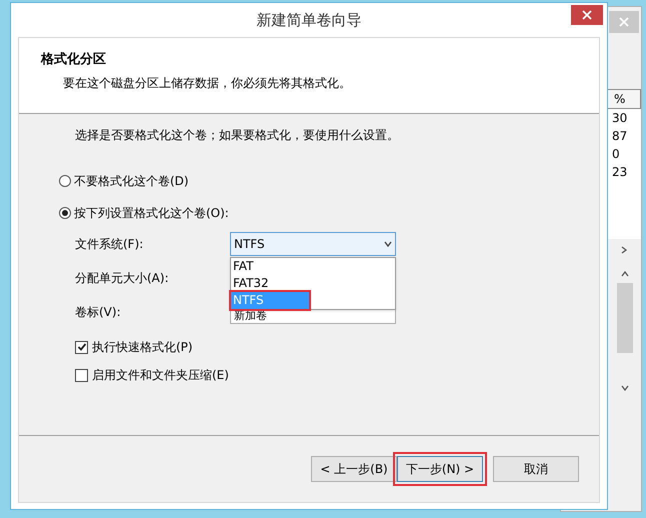 The height and width of the screenshot is (518, 646). I want to click on checkbox-label: 执行快速格式化(P), so click(142, 347).